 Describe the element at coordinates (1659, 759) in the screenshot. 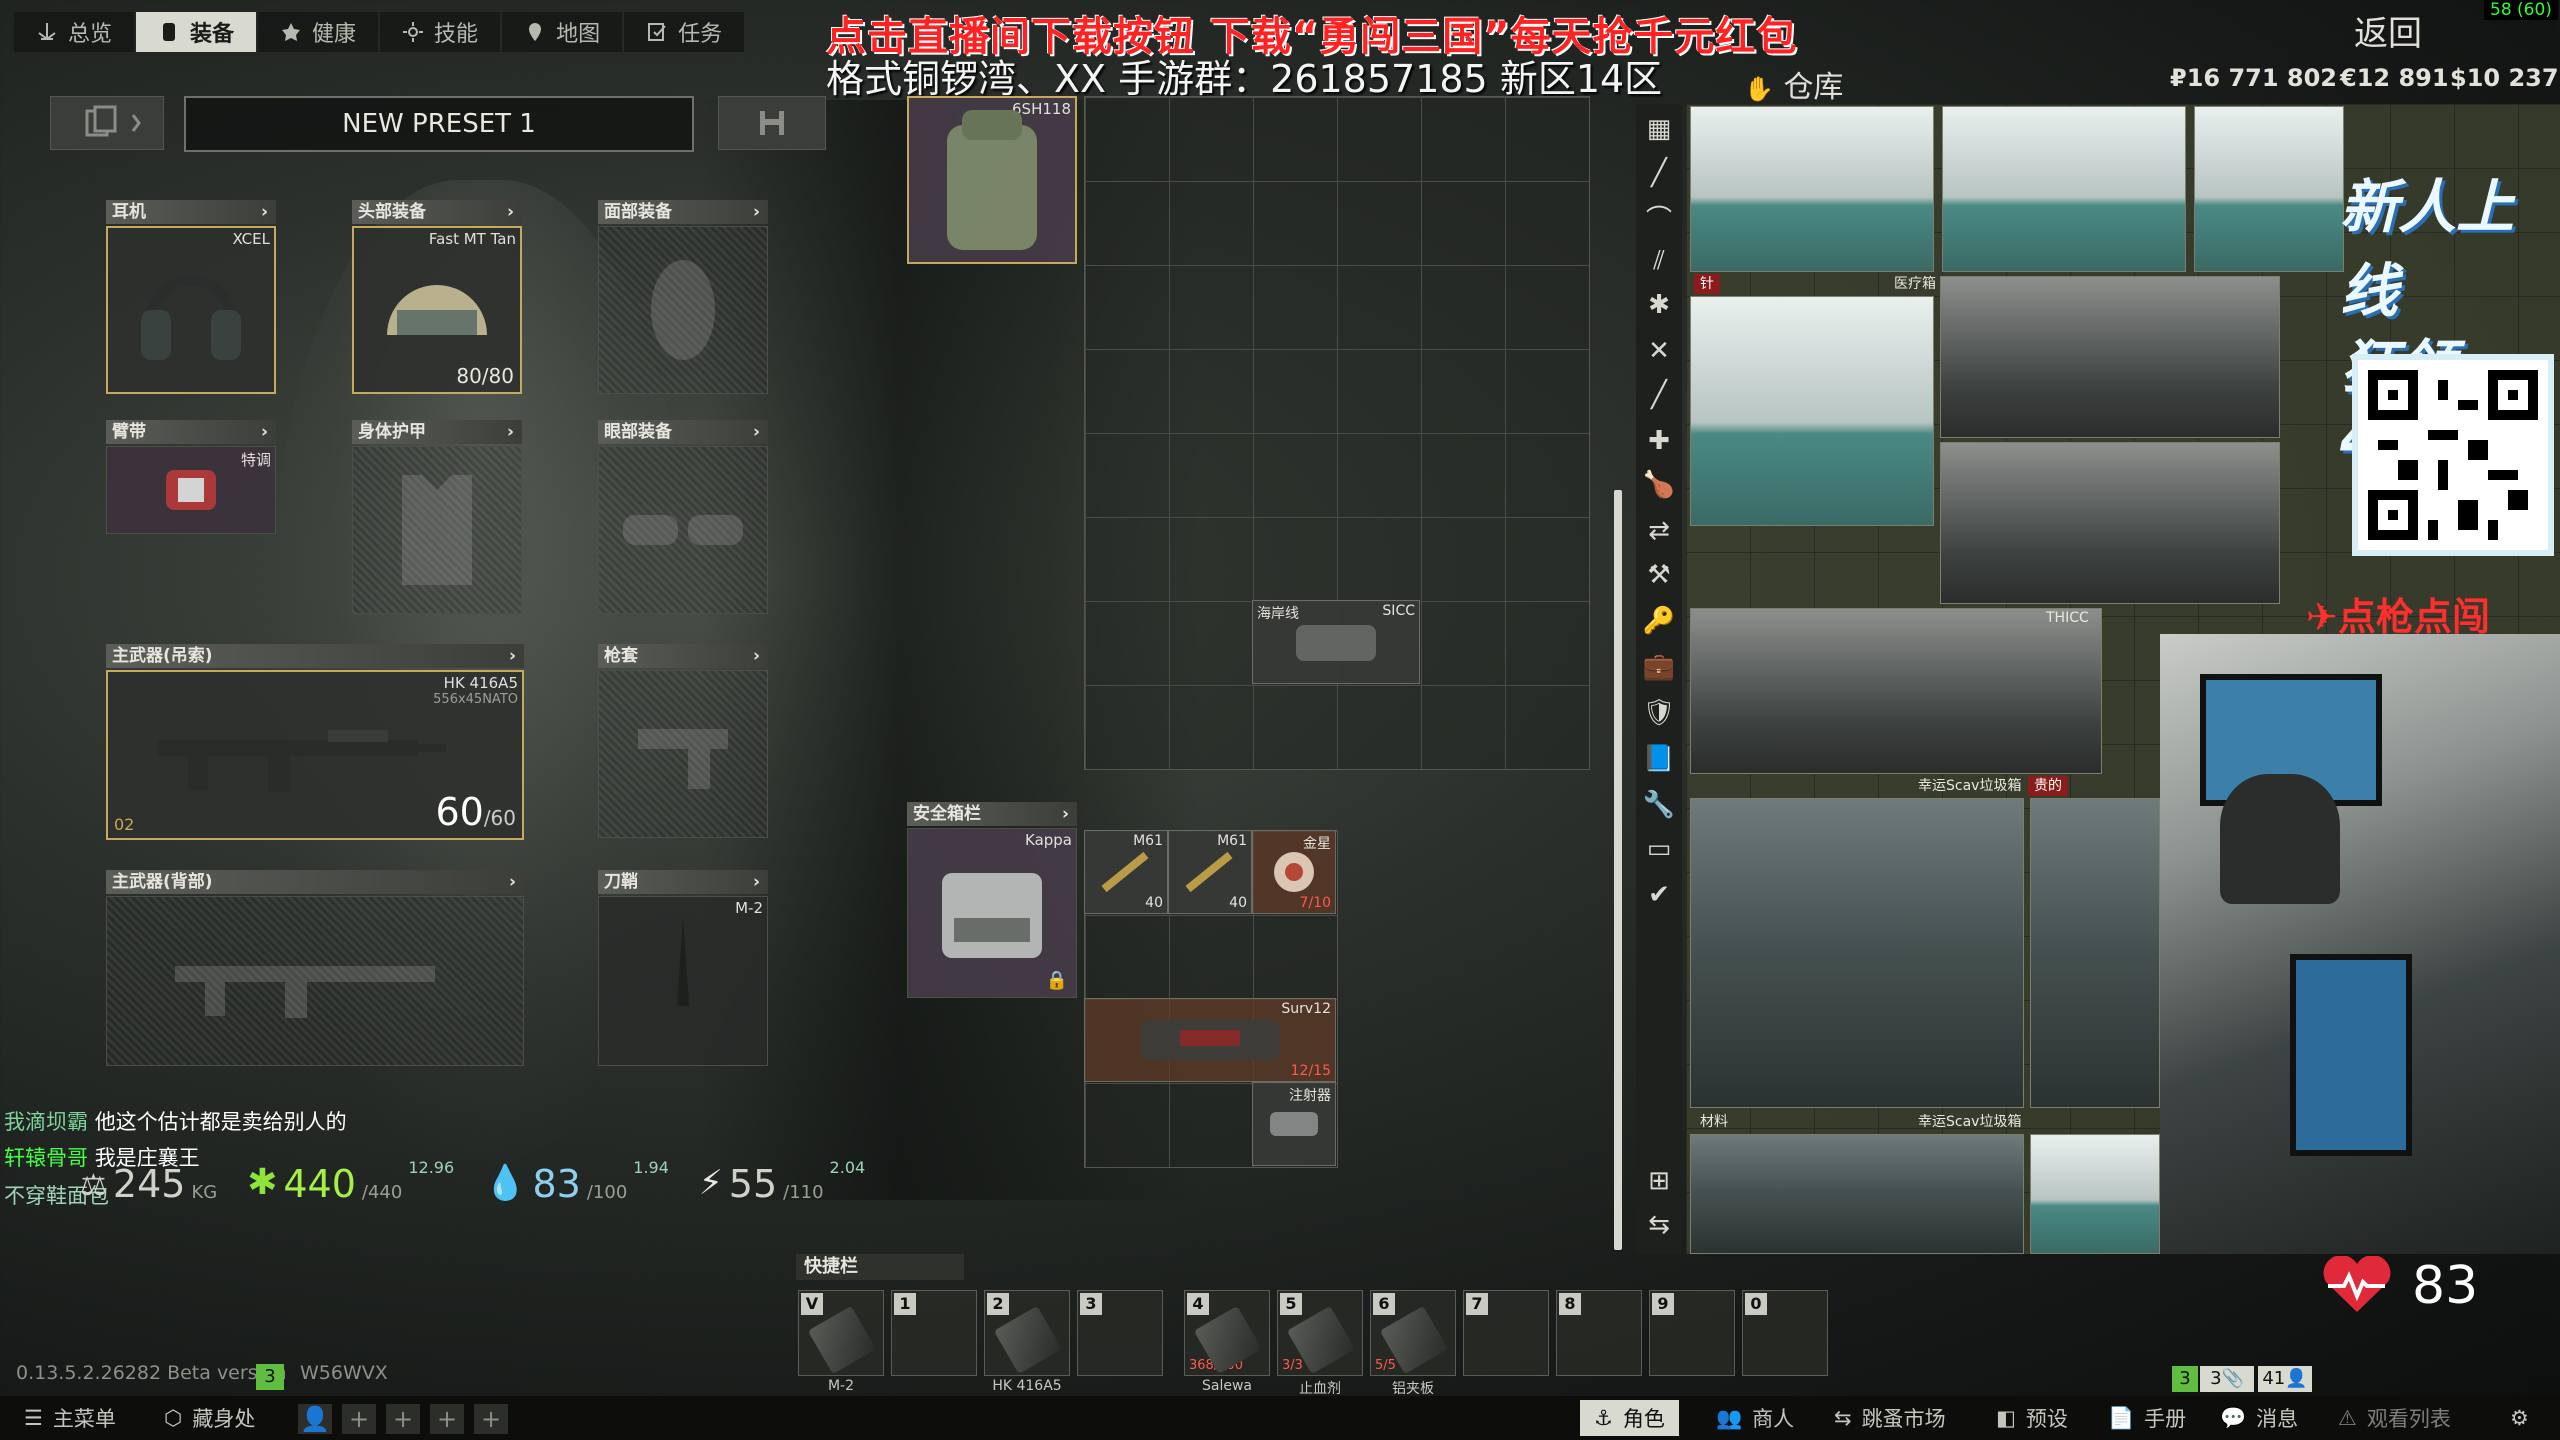

I see `filter-info-icon: 📘` at that location.